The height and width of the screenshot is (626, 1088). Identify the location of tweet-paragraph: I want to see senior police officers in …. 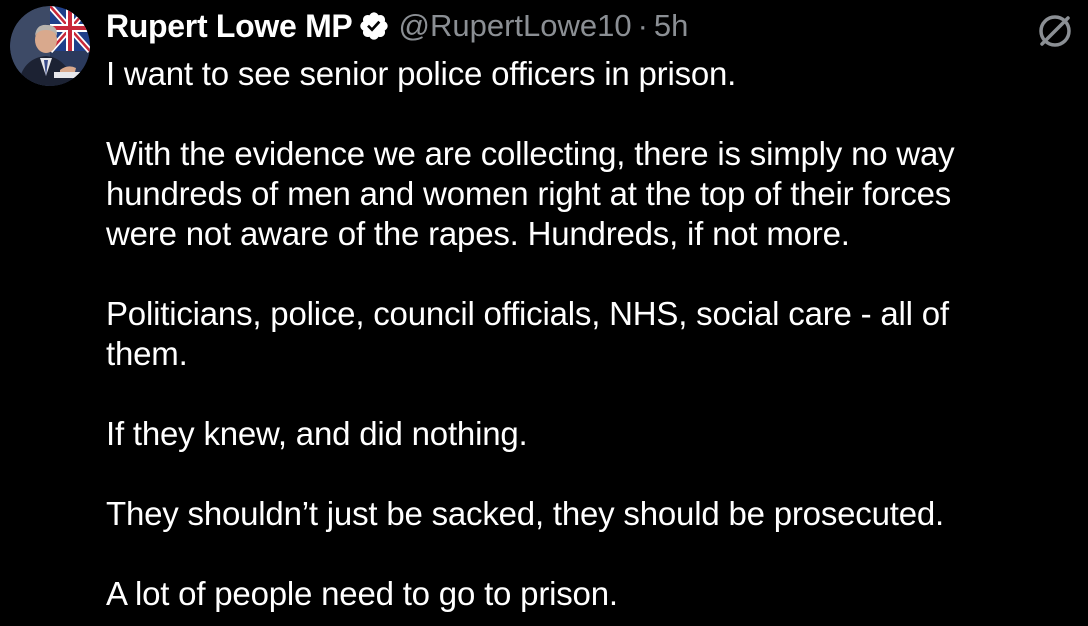
(421, 73).